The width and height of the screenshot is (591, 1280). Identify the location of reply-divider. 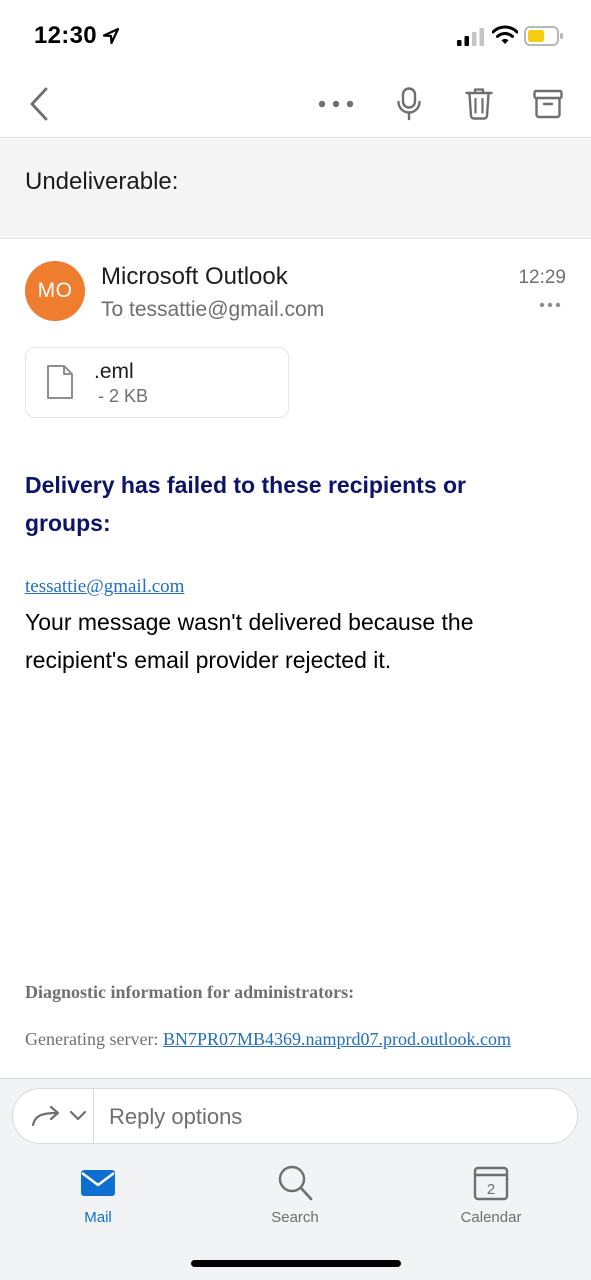
(93, 1116).